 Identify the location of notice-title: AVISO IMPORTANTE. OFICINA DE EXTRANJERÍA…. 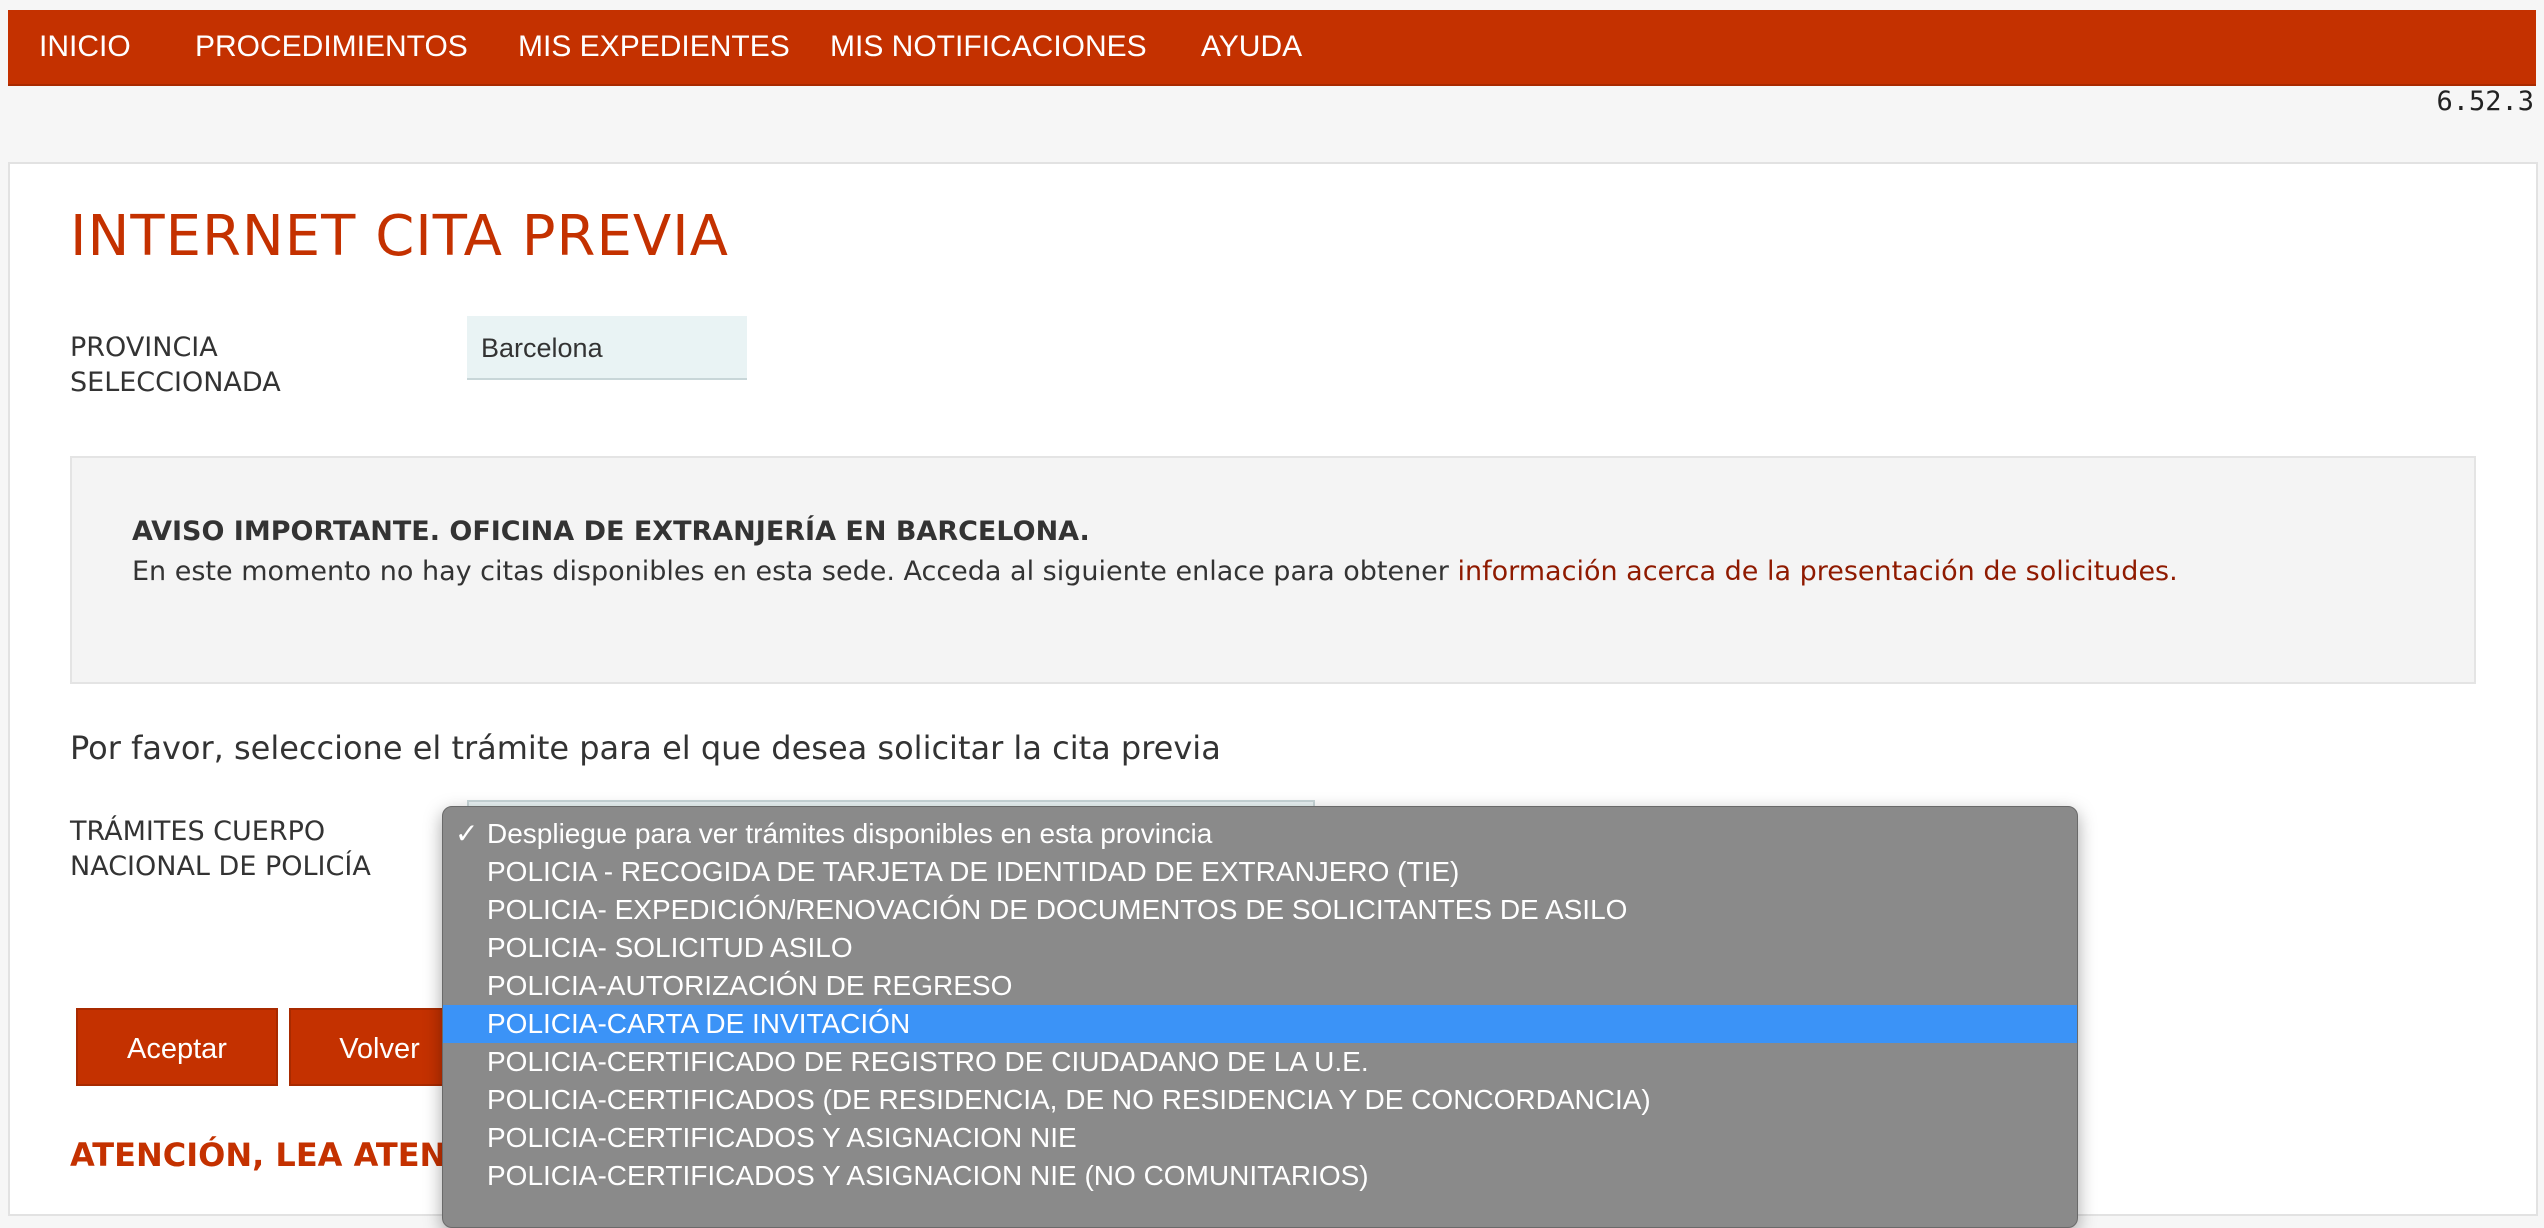
(611, 531).